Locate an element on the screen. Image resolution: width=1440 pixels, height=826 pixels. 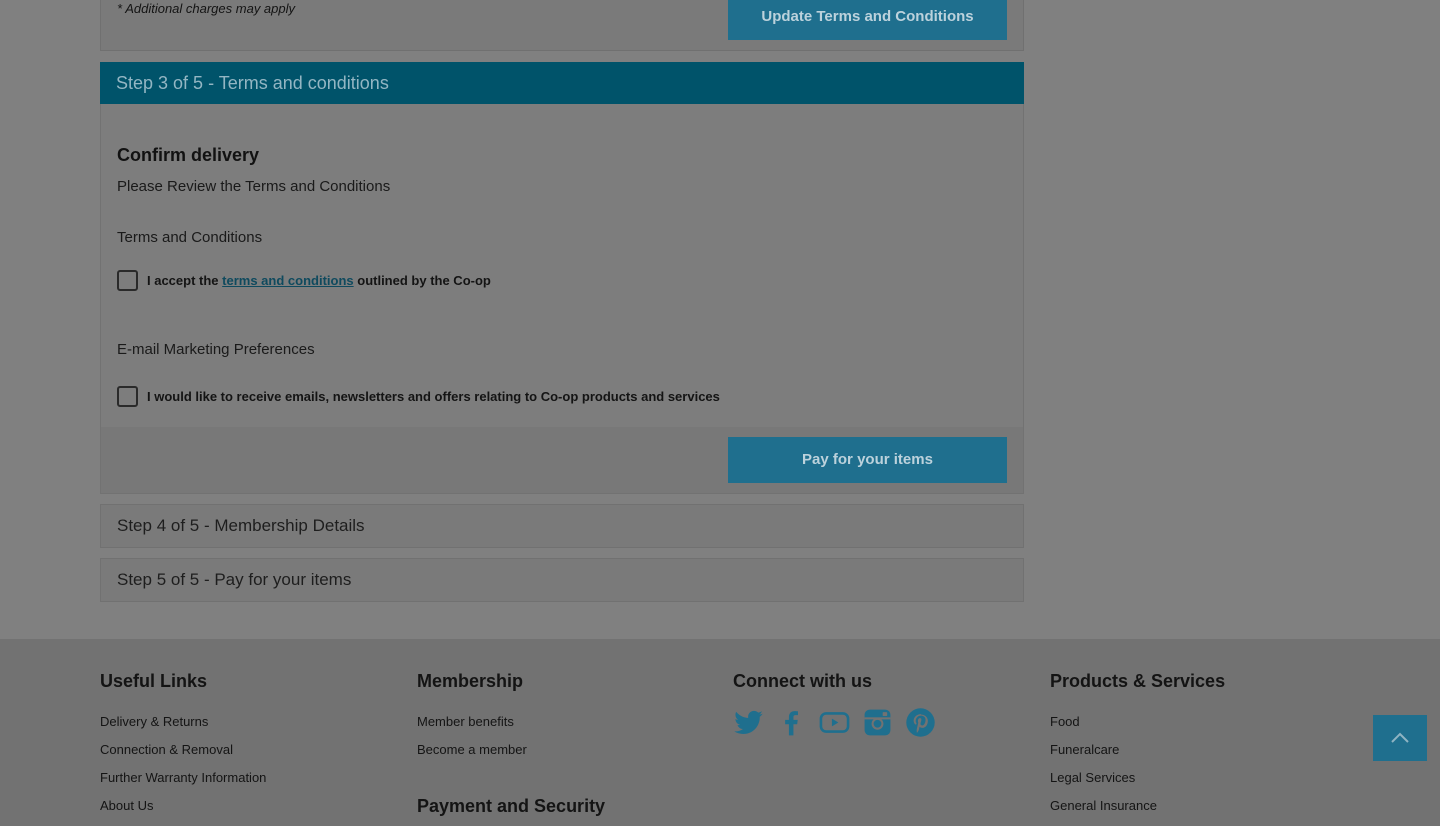
instagram-icon is located at coordinates (877, 722).